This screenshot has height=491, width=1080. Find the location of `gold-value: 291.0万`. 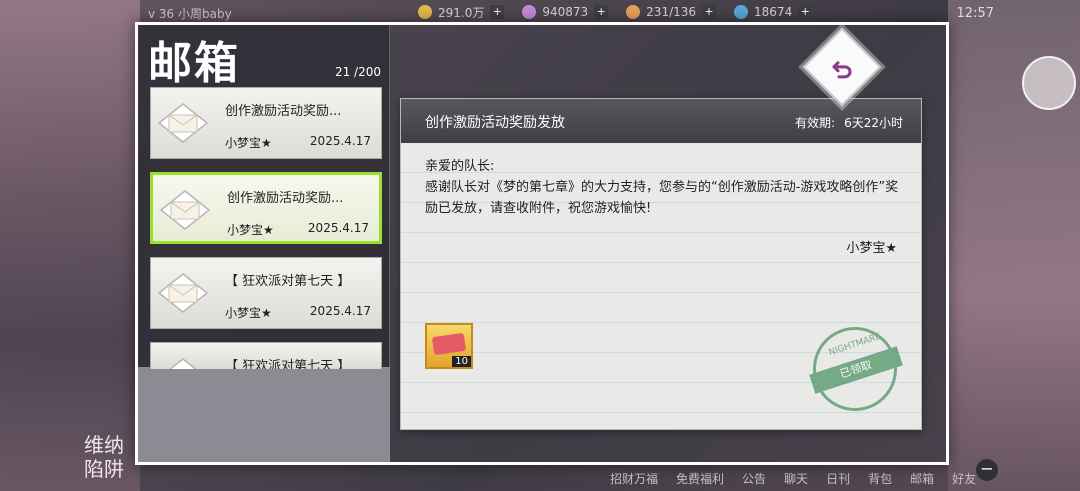

gold-value: 291.0万 is located at coordinates (461, 12).